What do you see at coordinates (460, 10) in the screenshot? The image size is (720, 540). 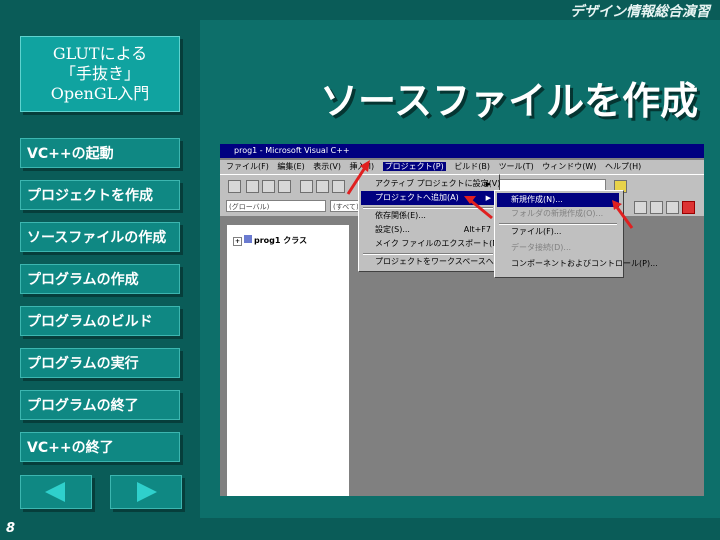 I see `header-band: デザイン情報総合演習` at bounding box center [460, 10].